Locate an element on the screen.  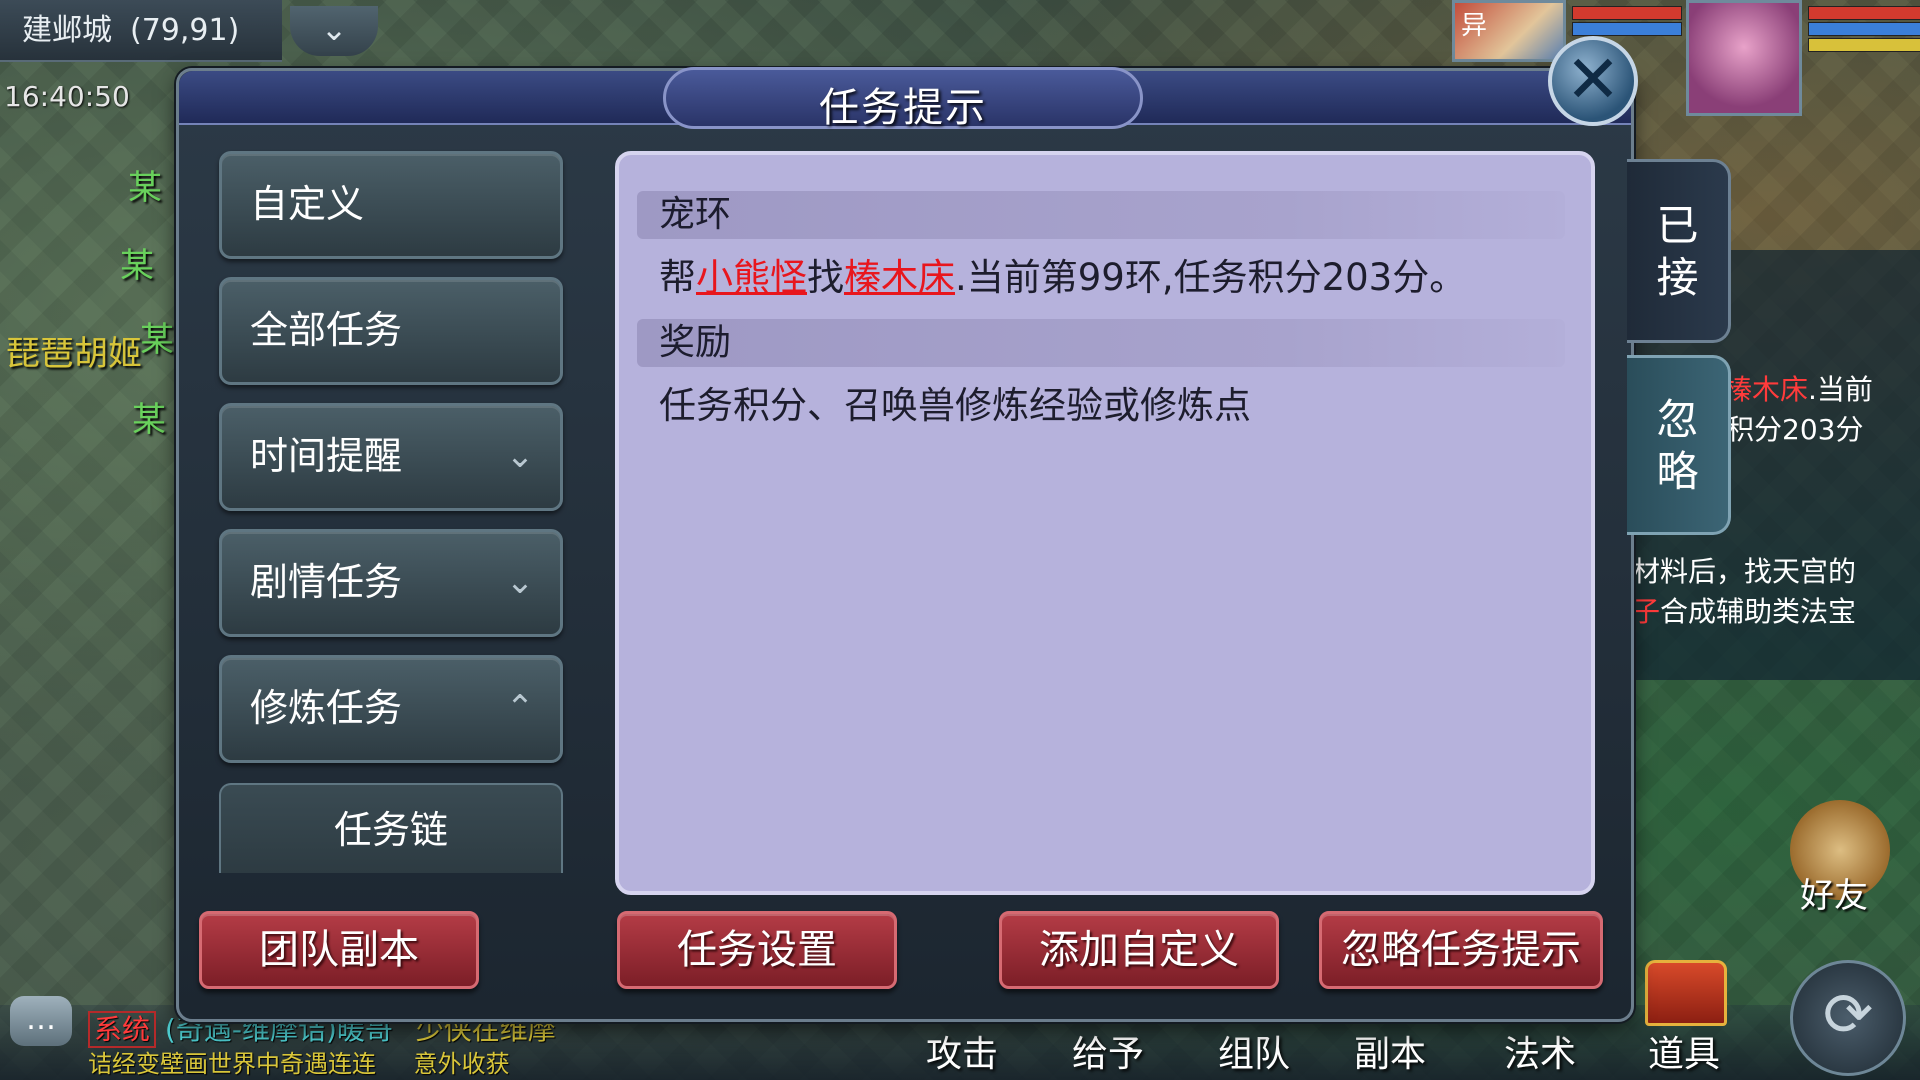
tab-label: 忽 is located at coordinates (1677, 419).